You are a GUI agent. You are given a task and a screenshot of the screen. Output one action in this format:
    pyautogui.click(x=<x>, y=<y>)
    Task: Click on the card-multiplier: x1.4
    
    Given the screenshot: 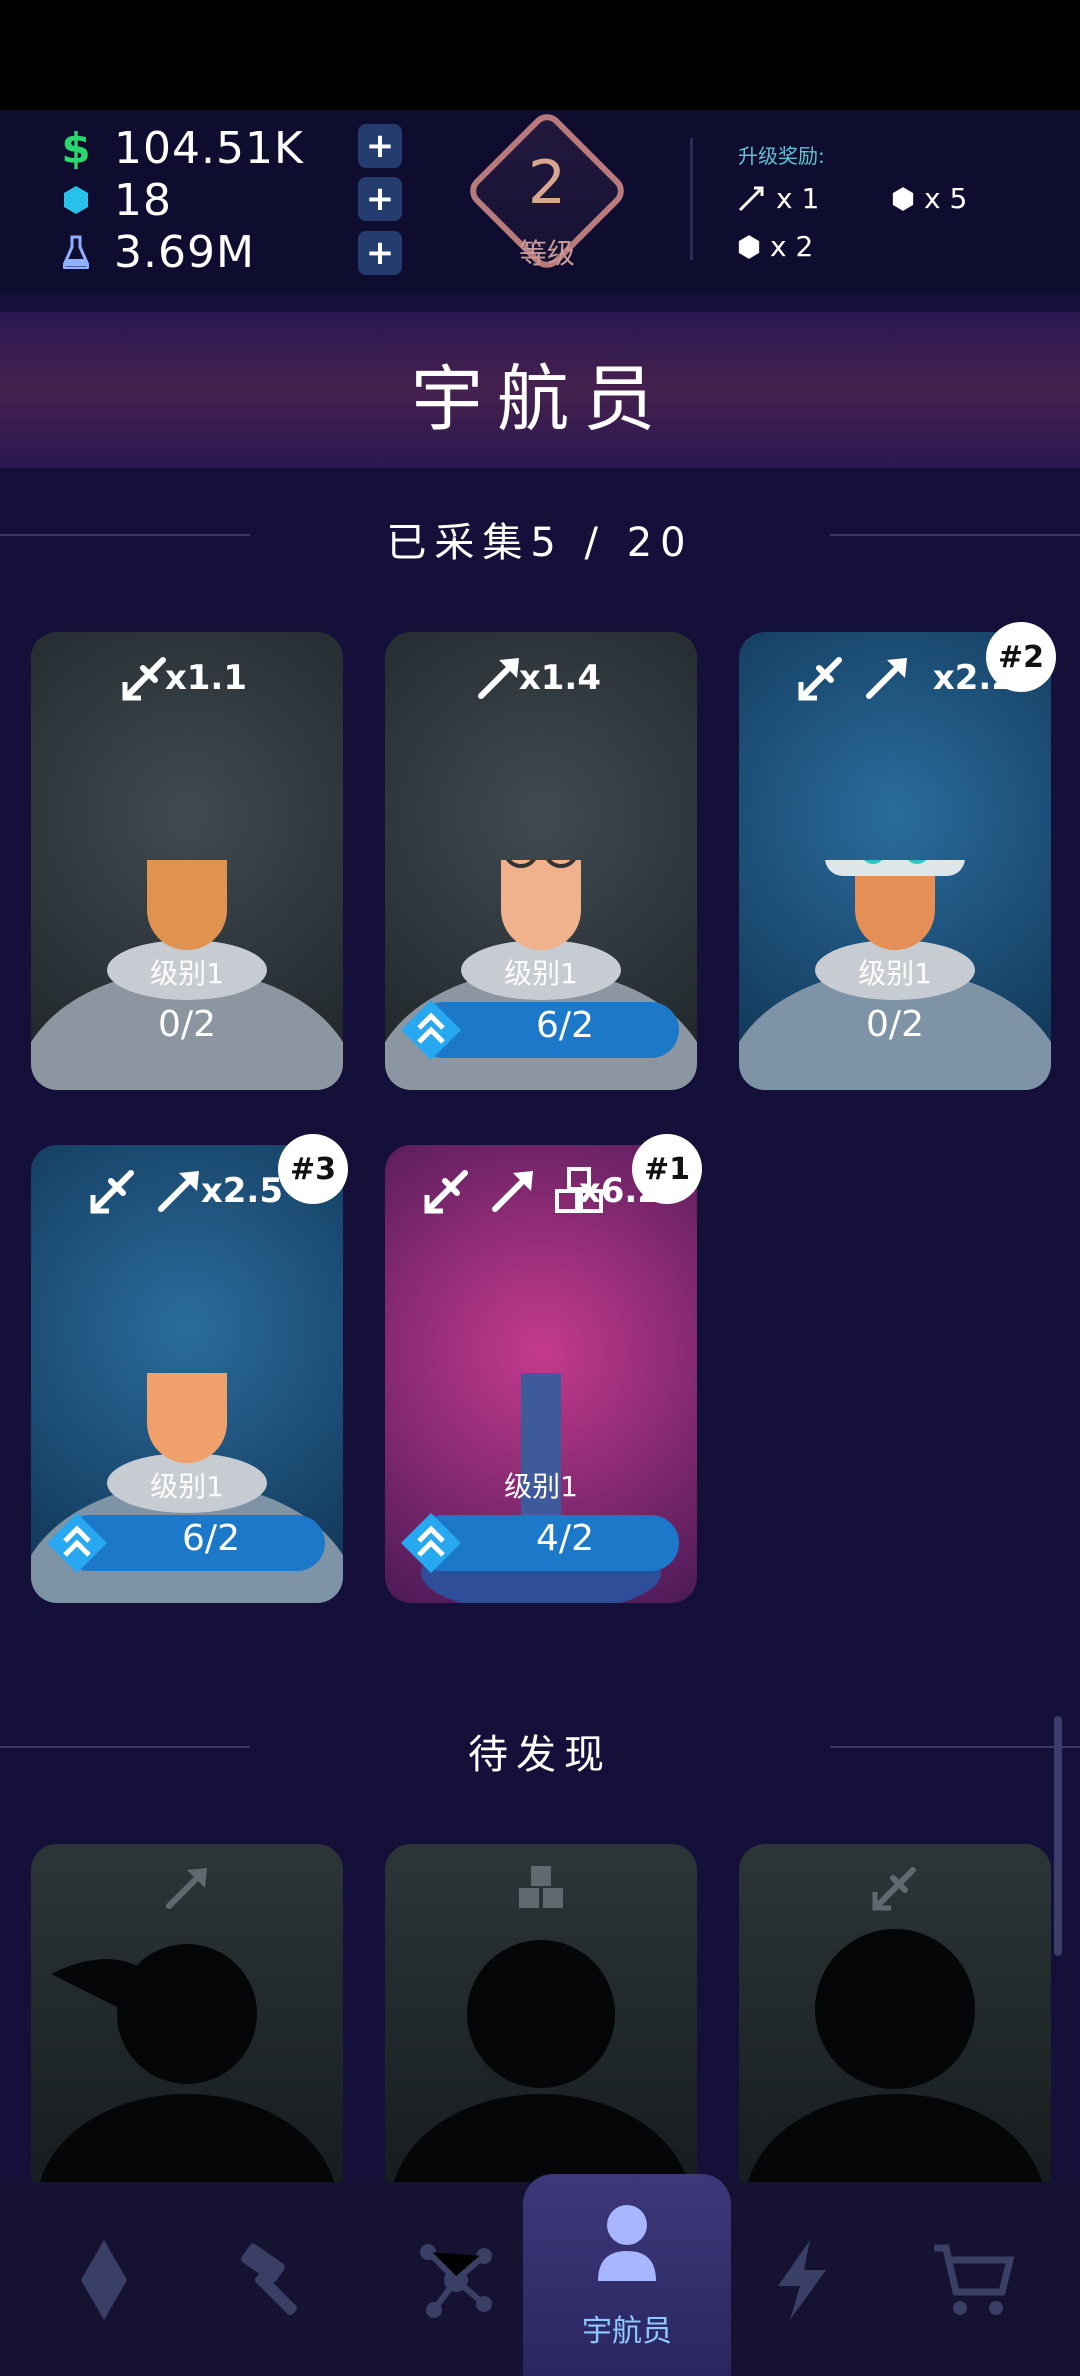 What is the action you would take?
    pyautogui.click(x=559, y=678)
    